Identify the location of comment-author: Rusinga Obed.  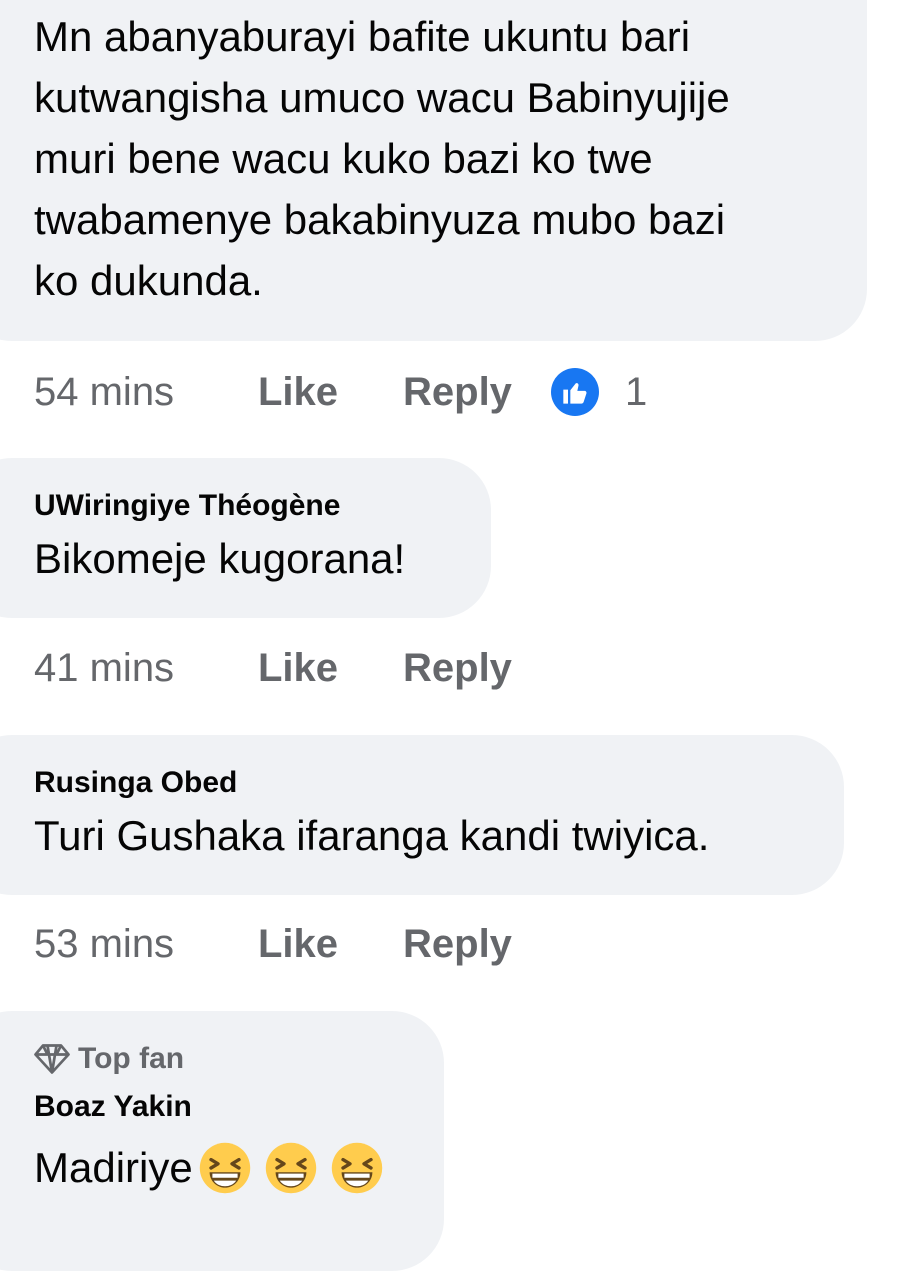
(135, 783).